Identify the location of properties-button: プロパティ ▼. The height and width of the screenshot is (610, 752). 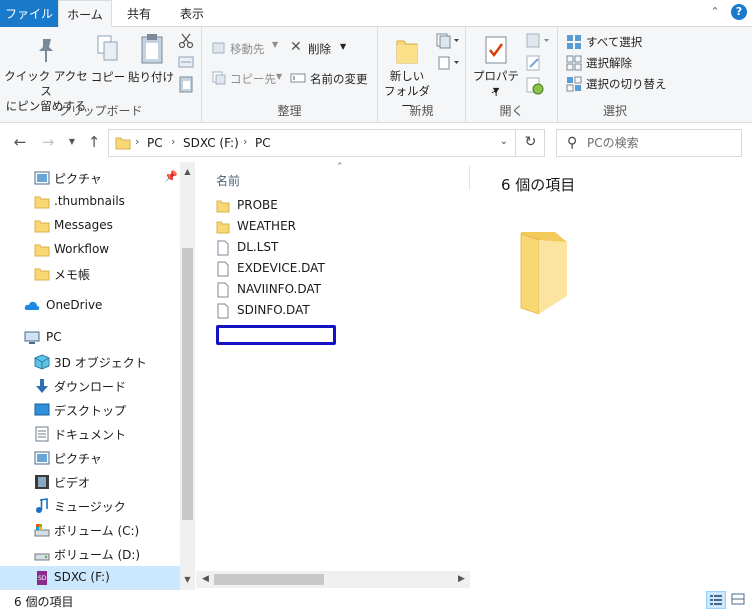
(496, 67).